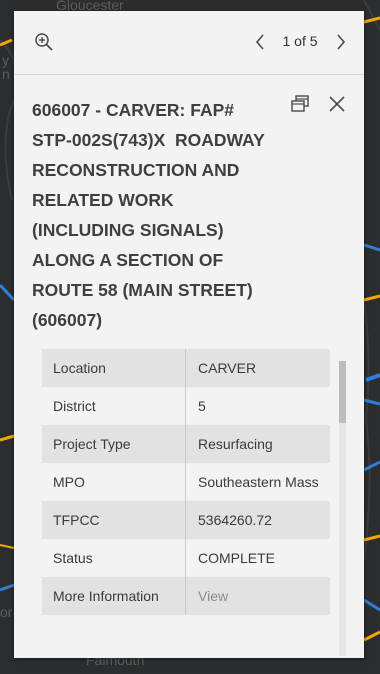 Image resolution: width=380 pixels, height=674 pixels. I want to click on chevron-right-icon, so click(341, 42).